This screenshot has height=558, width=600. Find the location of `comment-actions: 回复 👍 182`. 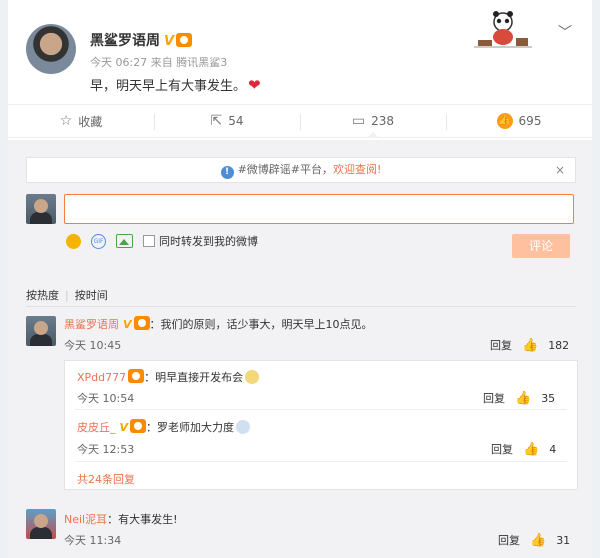

comment-actions: 回复 👍 182 is located at coordinates (529, 345).